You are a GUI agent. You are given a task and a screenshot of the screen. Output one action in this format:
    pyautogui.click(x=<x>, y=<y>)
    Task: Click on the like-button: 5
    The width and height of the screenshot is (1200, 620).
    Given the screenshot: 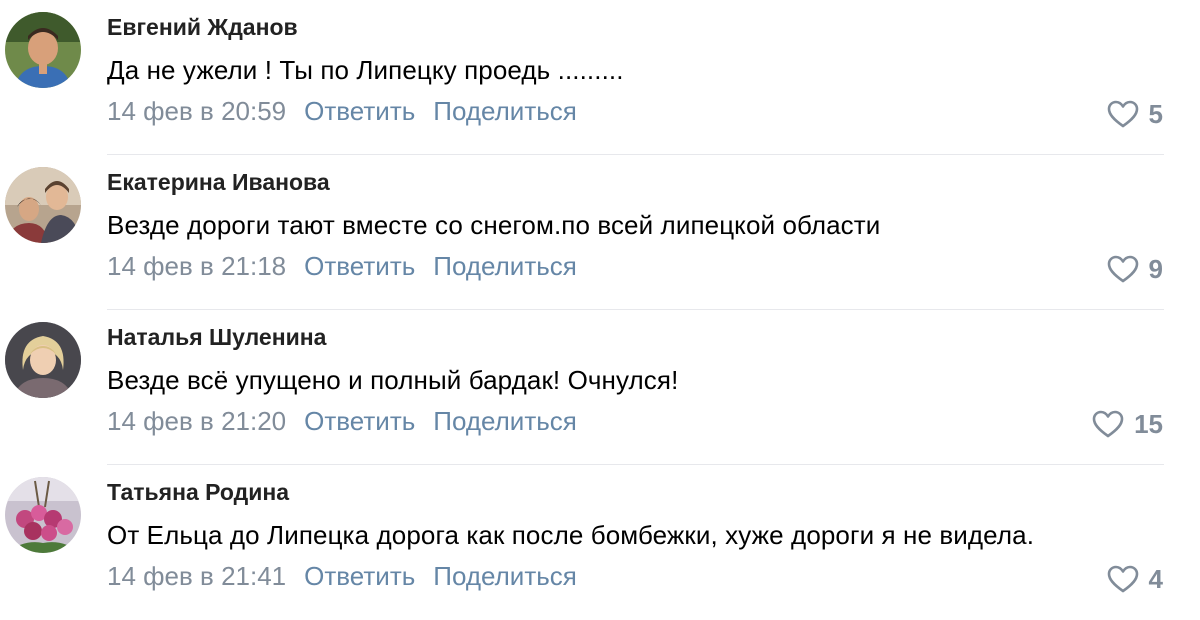 What is the action you would take?
    pyautogui.click(x=1135, y=114)
    